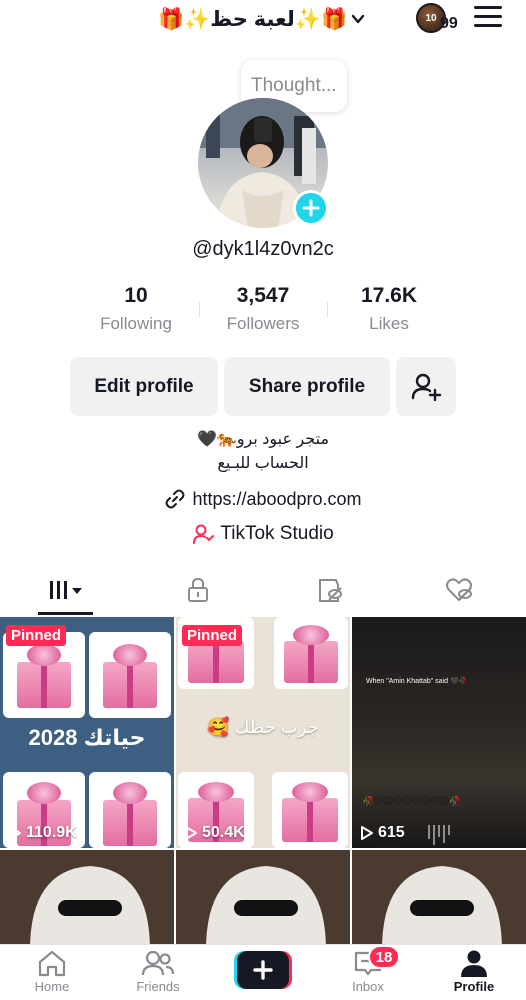  I want to click on tab-active-indicator, so click(65, 613).